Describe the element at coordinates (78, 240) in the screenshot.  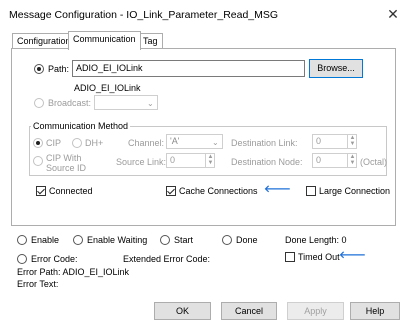
I see `enable-waiting-indicator` at that location.